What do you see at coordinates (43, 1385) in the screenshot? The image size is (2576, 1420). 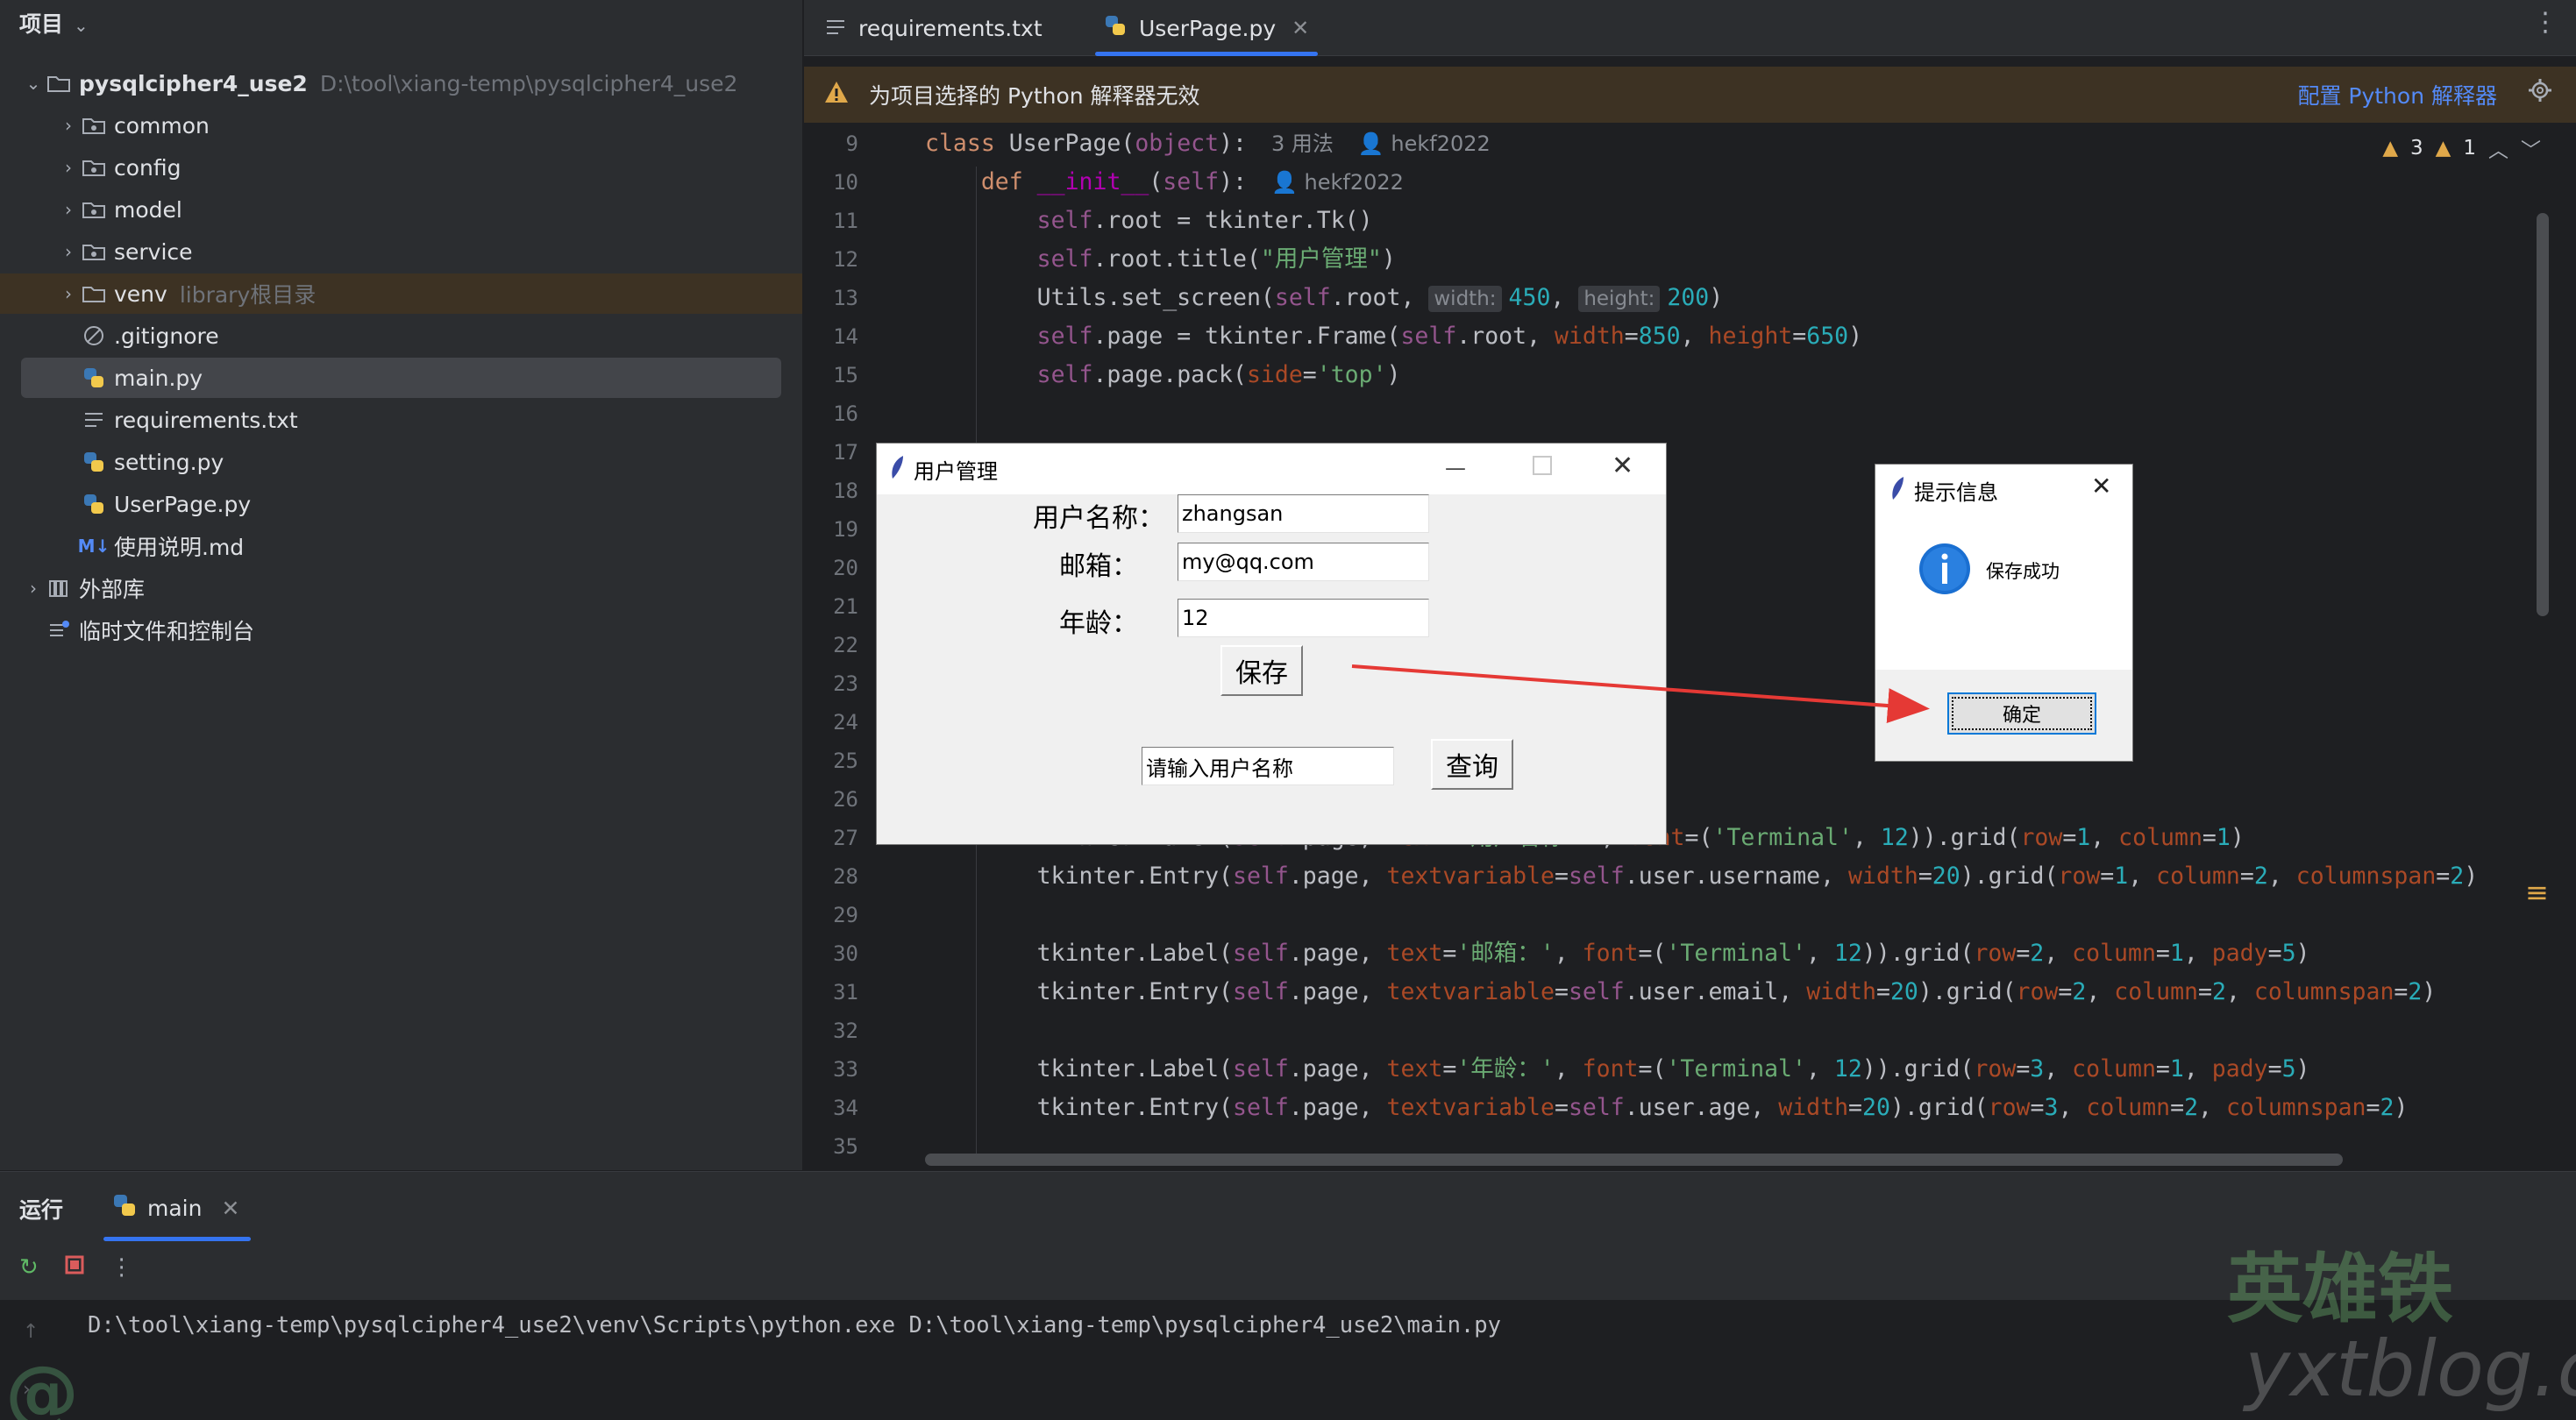 I see `watermark-handle: @` at bounding box center [43, 1385].